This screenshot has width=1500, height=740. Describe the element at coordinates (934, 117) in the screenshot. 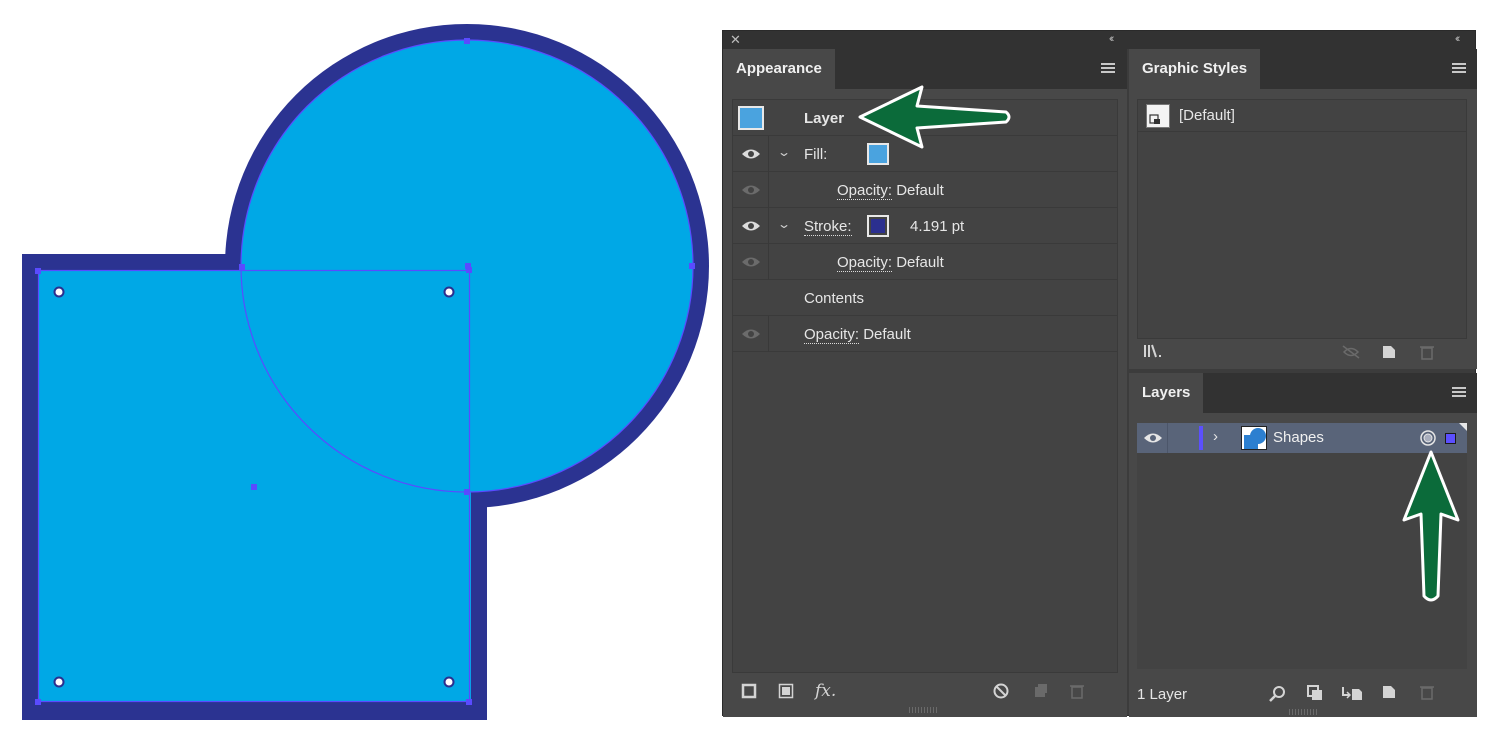

I see `green-arrow-left` at that location.